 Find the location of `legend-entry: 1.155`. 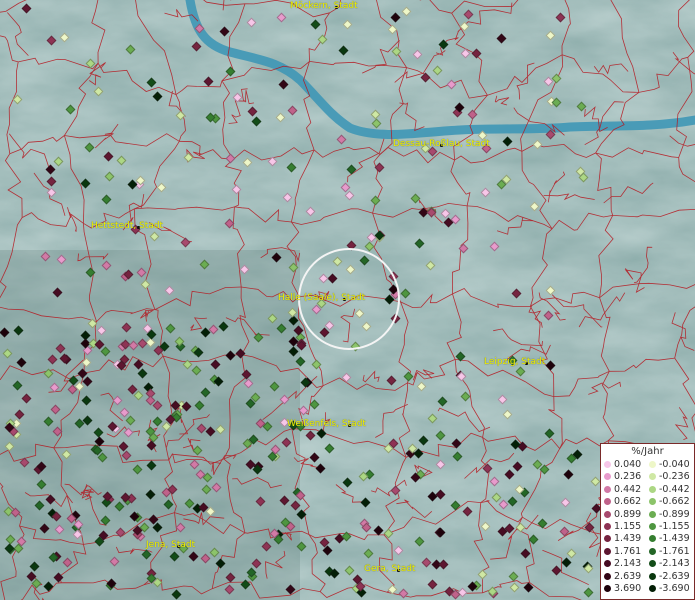

legend-entry: 1.155 is located at coordinates (622, 526).